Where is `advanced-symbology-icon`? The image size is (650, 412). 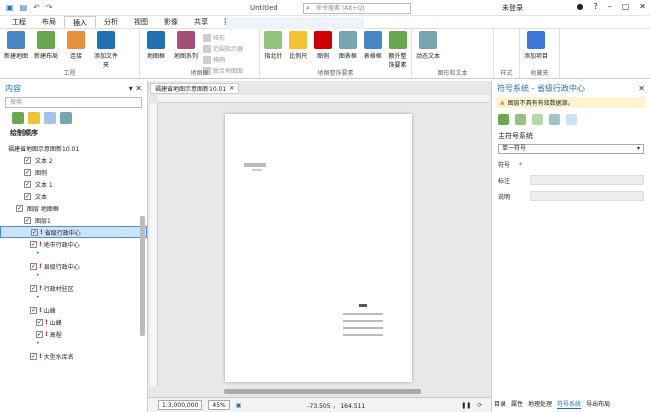
advanced-symbology-icon is located at coordinates (537, 119).